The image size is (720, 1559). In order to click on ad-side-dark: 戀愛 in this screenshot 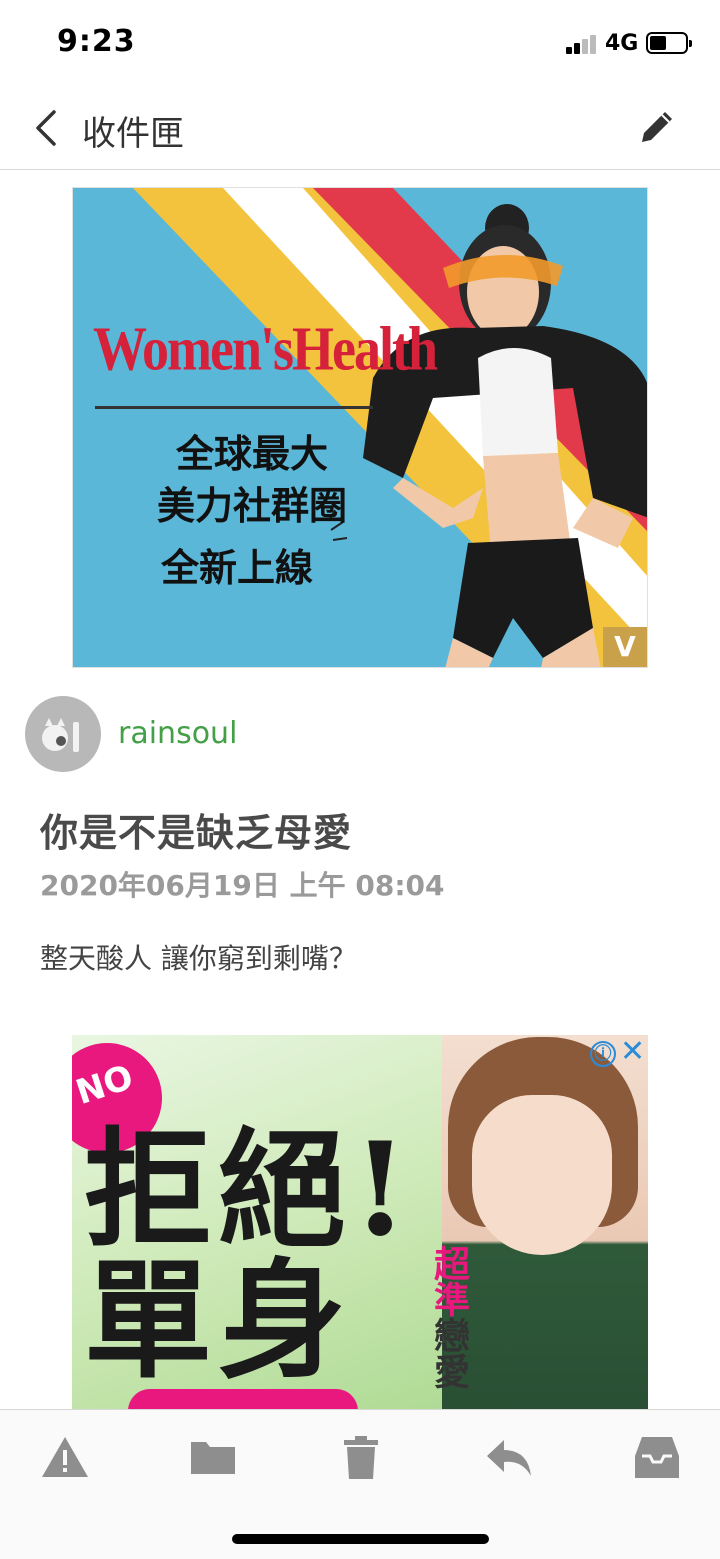, I will do `click(448, 1353)`.